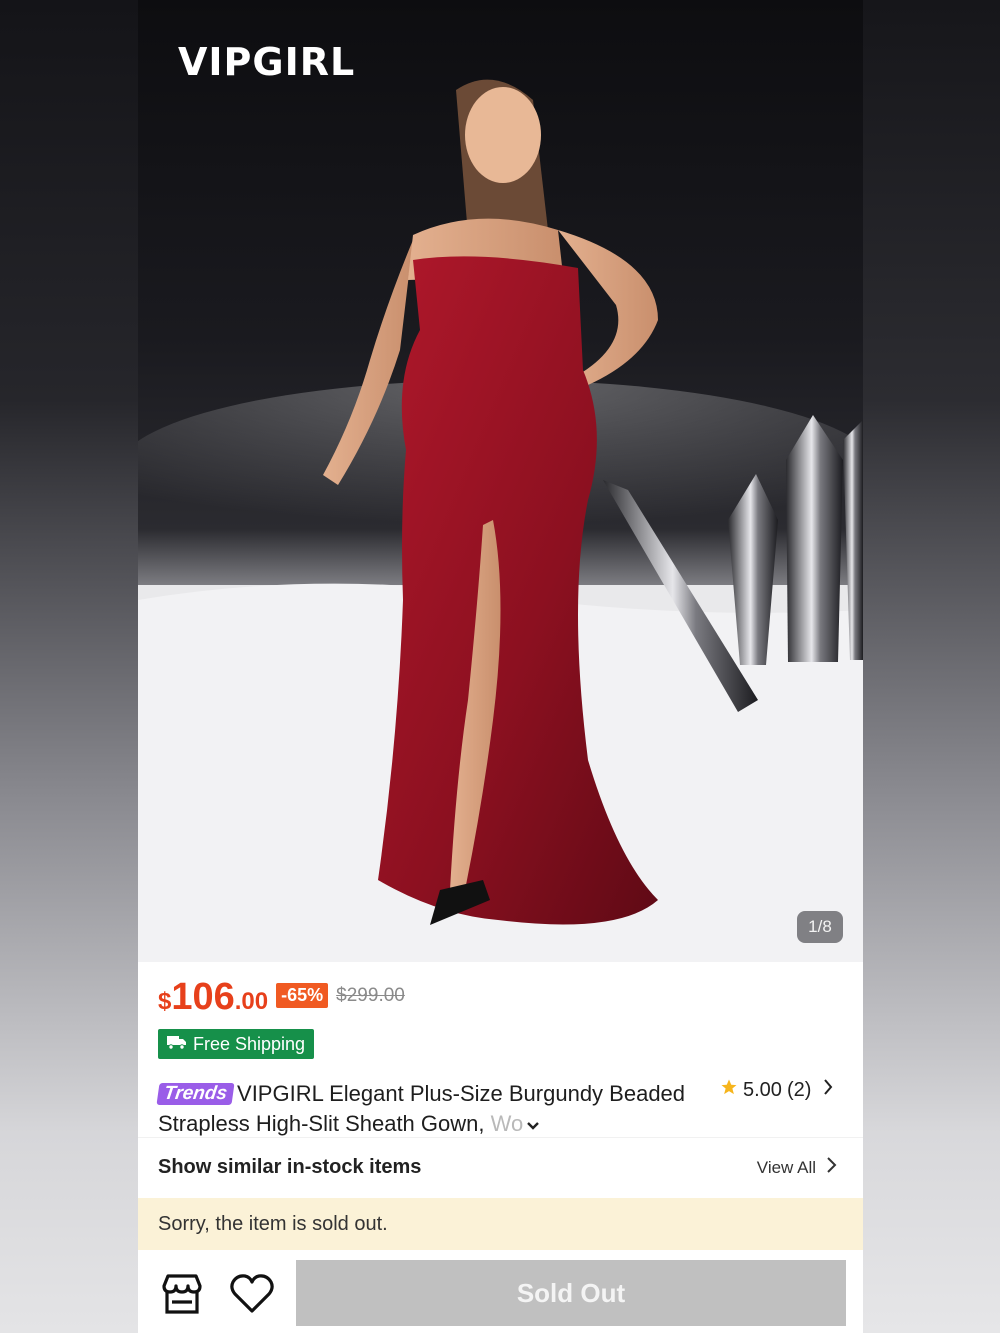 This screenshot has height=1333, width=1000. What do you see at coordinates (507, 1123) in the screenshot?
I see `product-title-truncated: Wo` at bounding box center [507, 1123].